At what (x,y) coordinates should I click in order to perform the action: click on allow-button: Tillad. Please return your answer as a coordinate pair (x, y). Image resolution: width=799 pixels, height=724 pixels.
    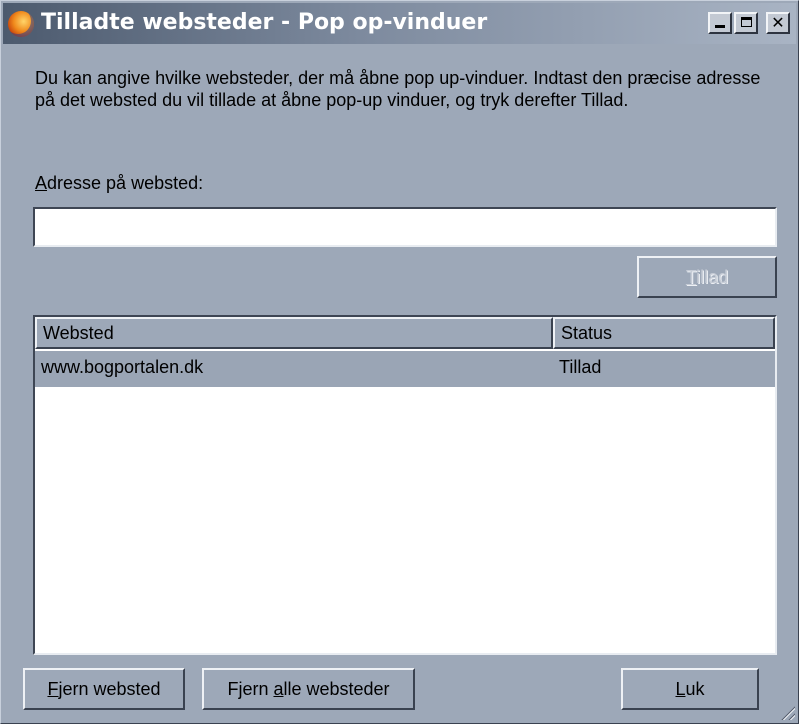
    Looking at the image, I should click on (707, 277).